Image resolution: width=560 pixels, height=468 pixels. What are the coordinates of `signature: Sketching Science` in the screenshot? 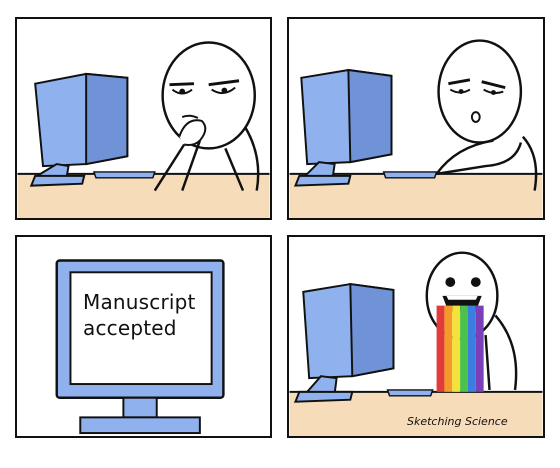 It's located at (457, 421).